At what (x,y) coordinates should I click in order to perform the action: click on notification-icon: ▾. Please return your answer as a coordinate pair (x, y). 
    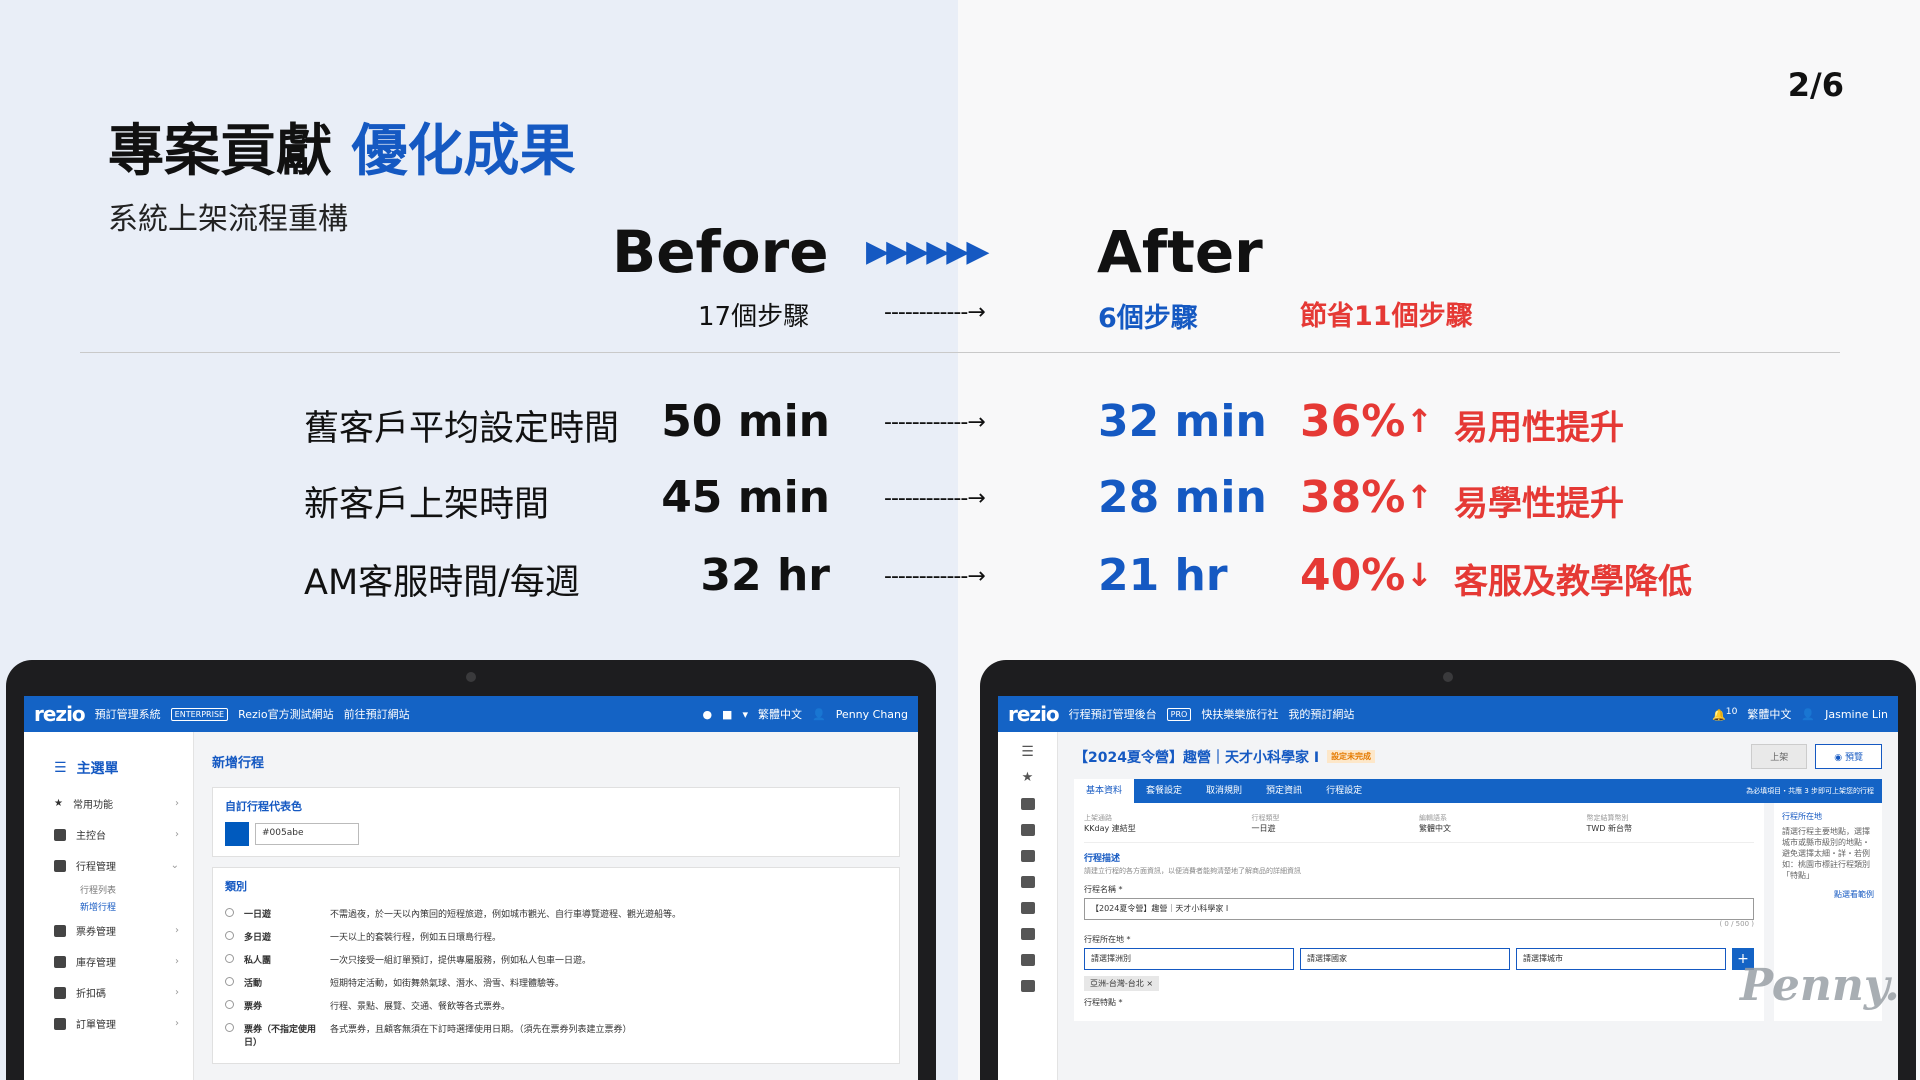
    Looking at the image, I should click on (745, 714).